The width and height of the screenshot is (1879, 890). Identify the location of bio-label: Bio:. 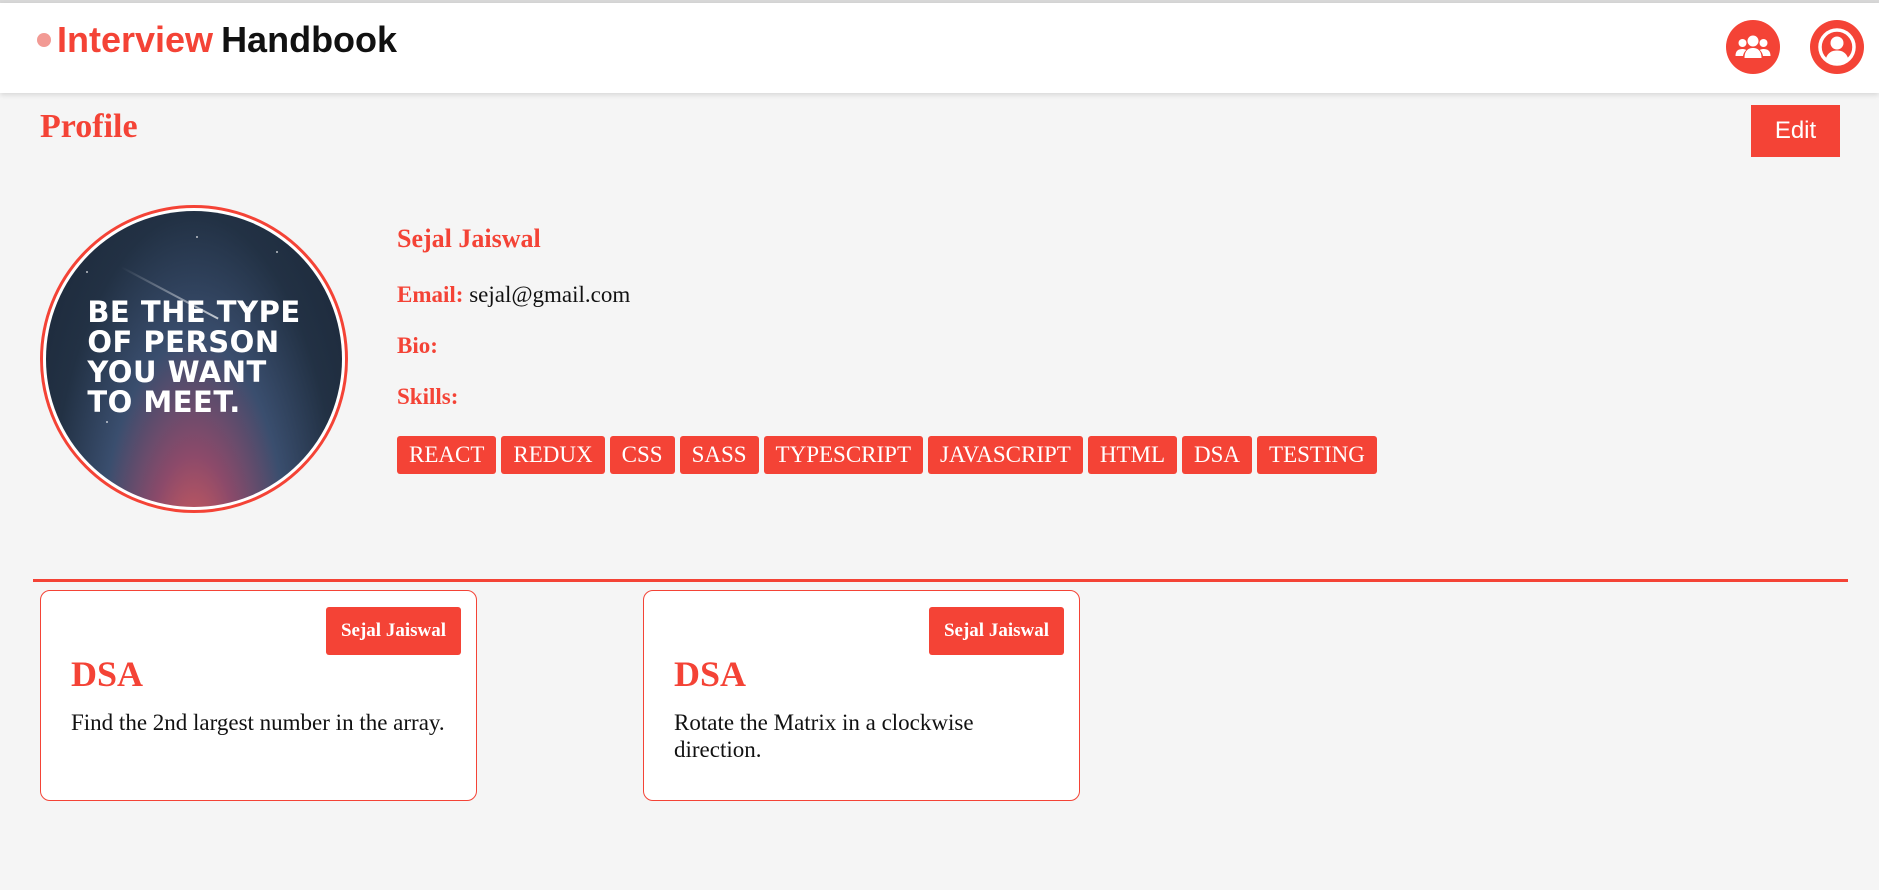
(417, 345).